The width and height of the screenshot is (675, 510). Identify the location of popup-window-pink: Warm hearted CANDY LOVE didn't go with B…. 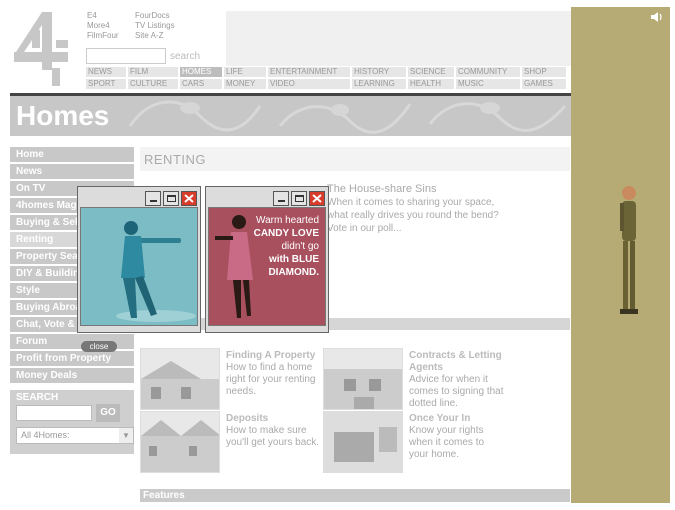
(267, 259).